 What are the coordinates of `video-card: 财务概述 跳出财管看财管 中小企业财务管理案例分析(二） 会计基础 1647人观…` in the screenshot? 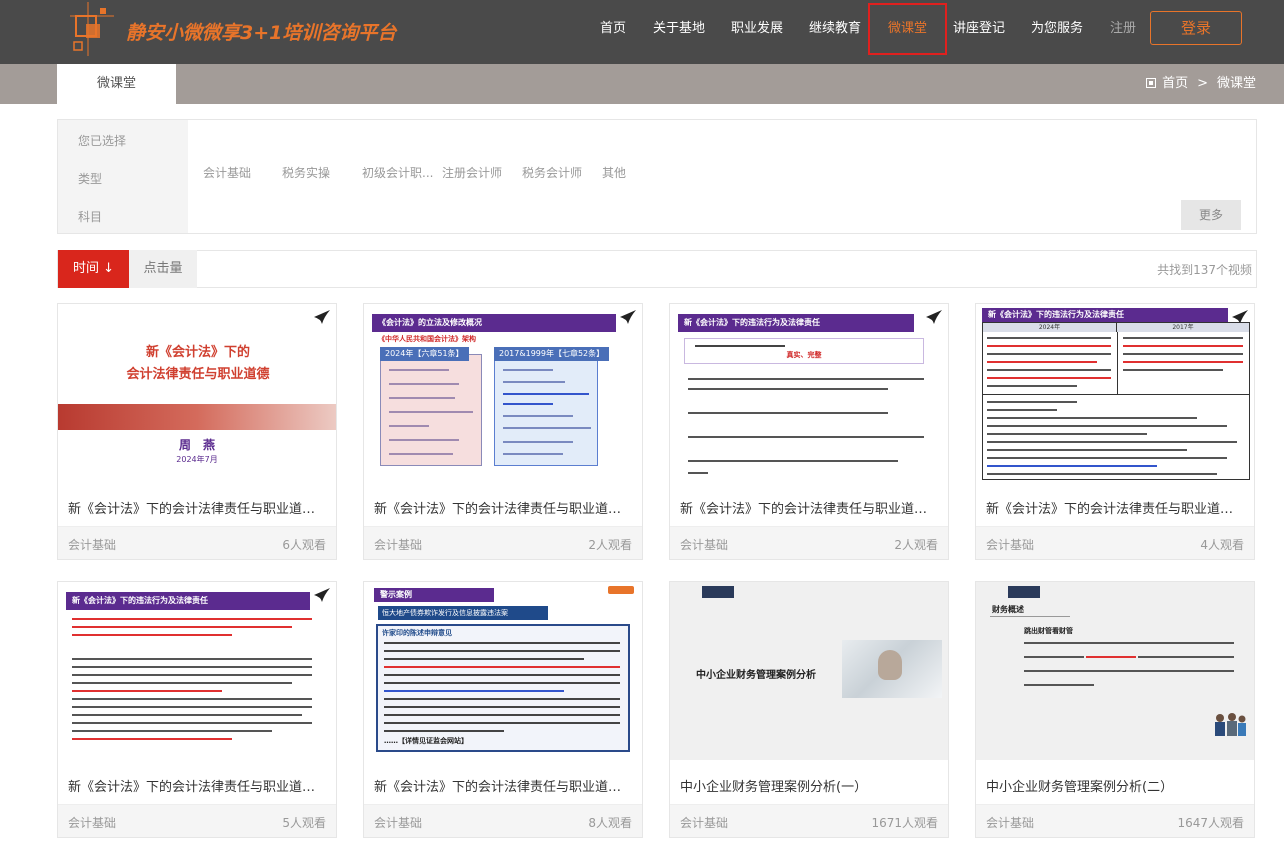 It's located at (1115, 709).